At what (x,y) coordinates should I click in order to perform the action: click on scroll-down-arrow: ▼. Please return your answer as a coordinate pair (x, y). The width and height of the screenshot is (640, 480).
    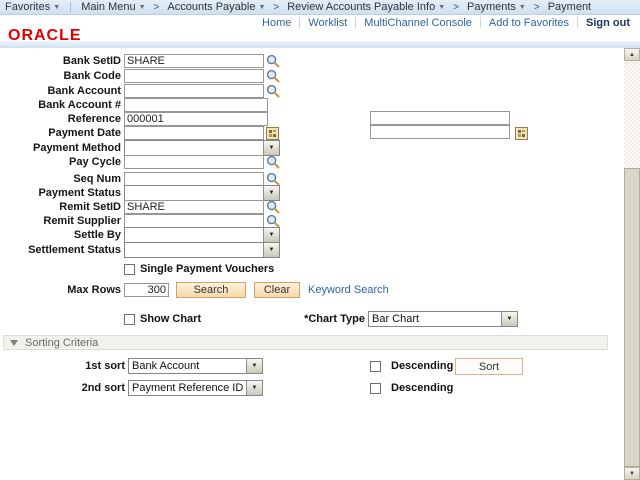
    Looking at the image, I should click on (632, 473).